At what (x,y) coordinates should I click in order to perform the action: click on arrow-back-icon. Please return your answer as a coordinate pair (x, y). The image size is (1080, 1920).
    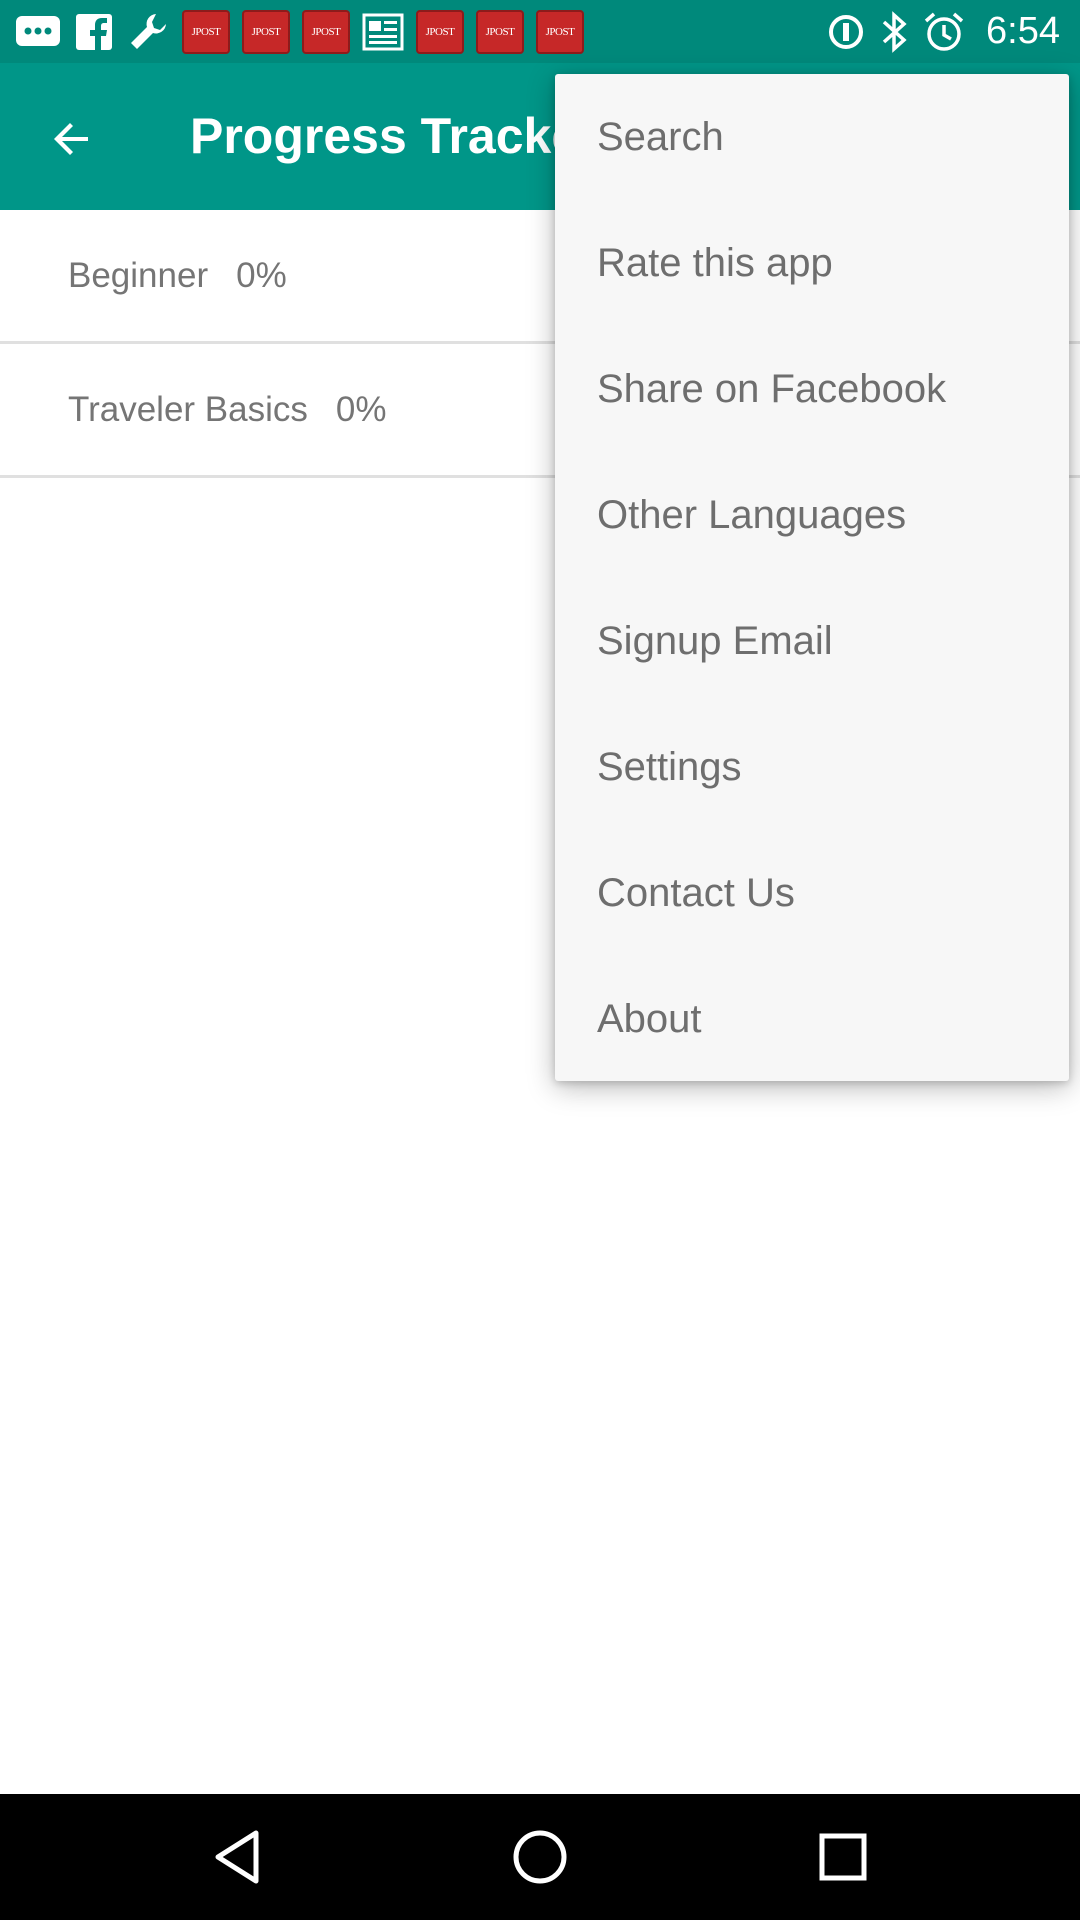
    Looking at the image, I should click on (71, 139).